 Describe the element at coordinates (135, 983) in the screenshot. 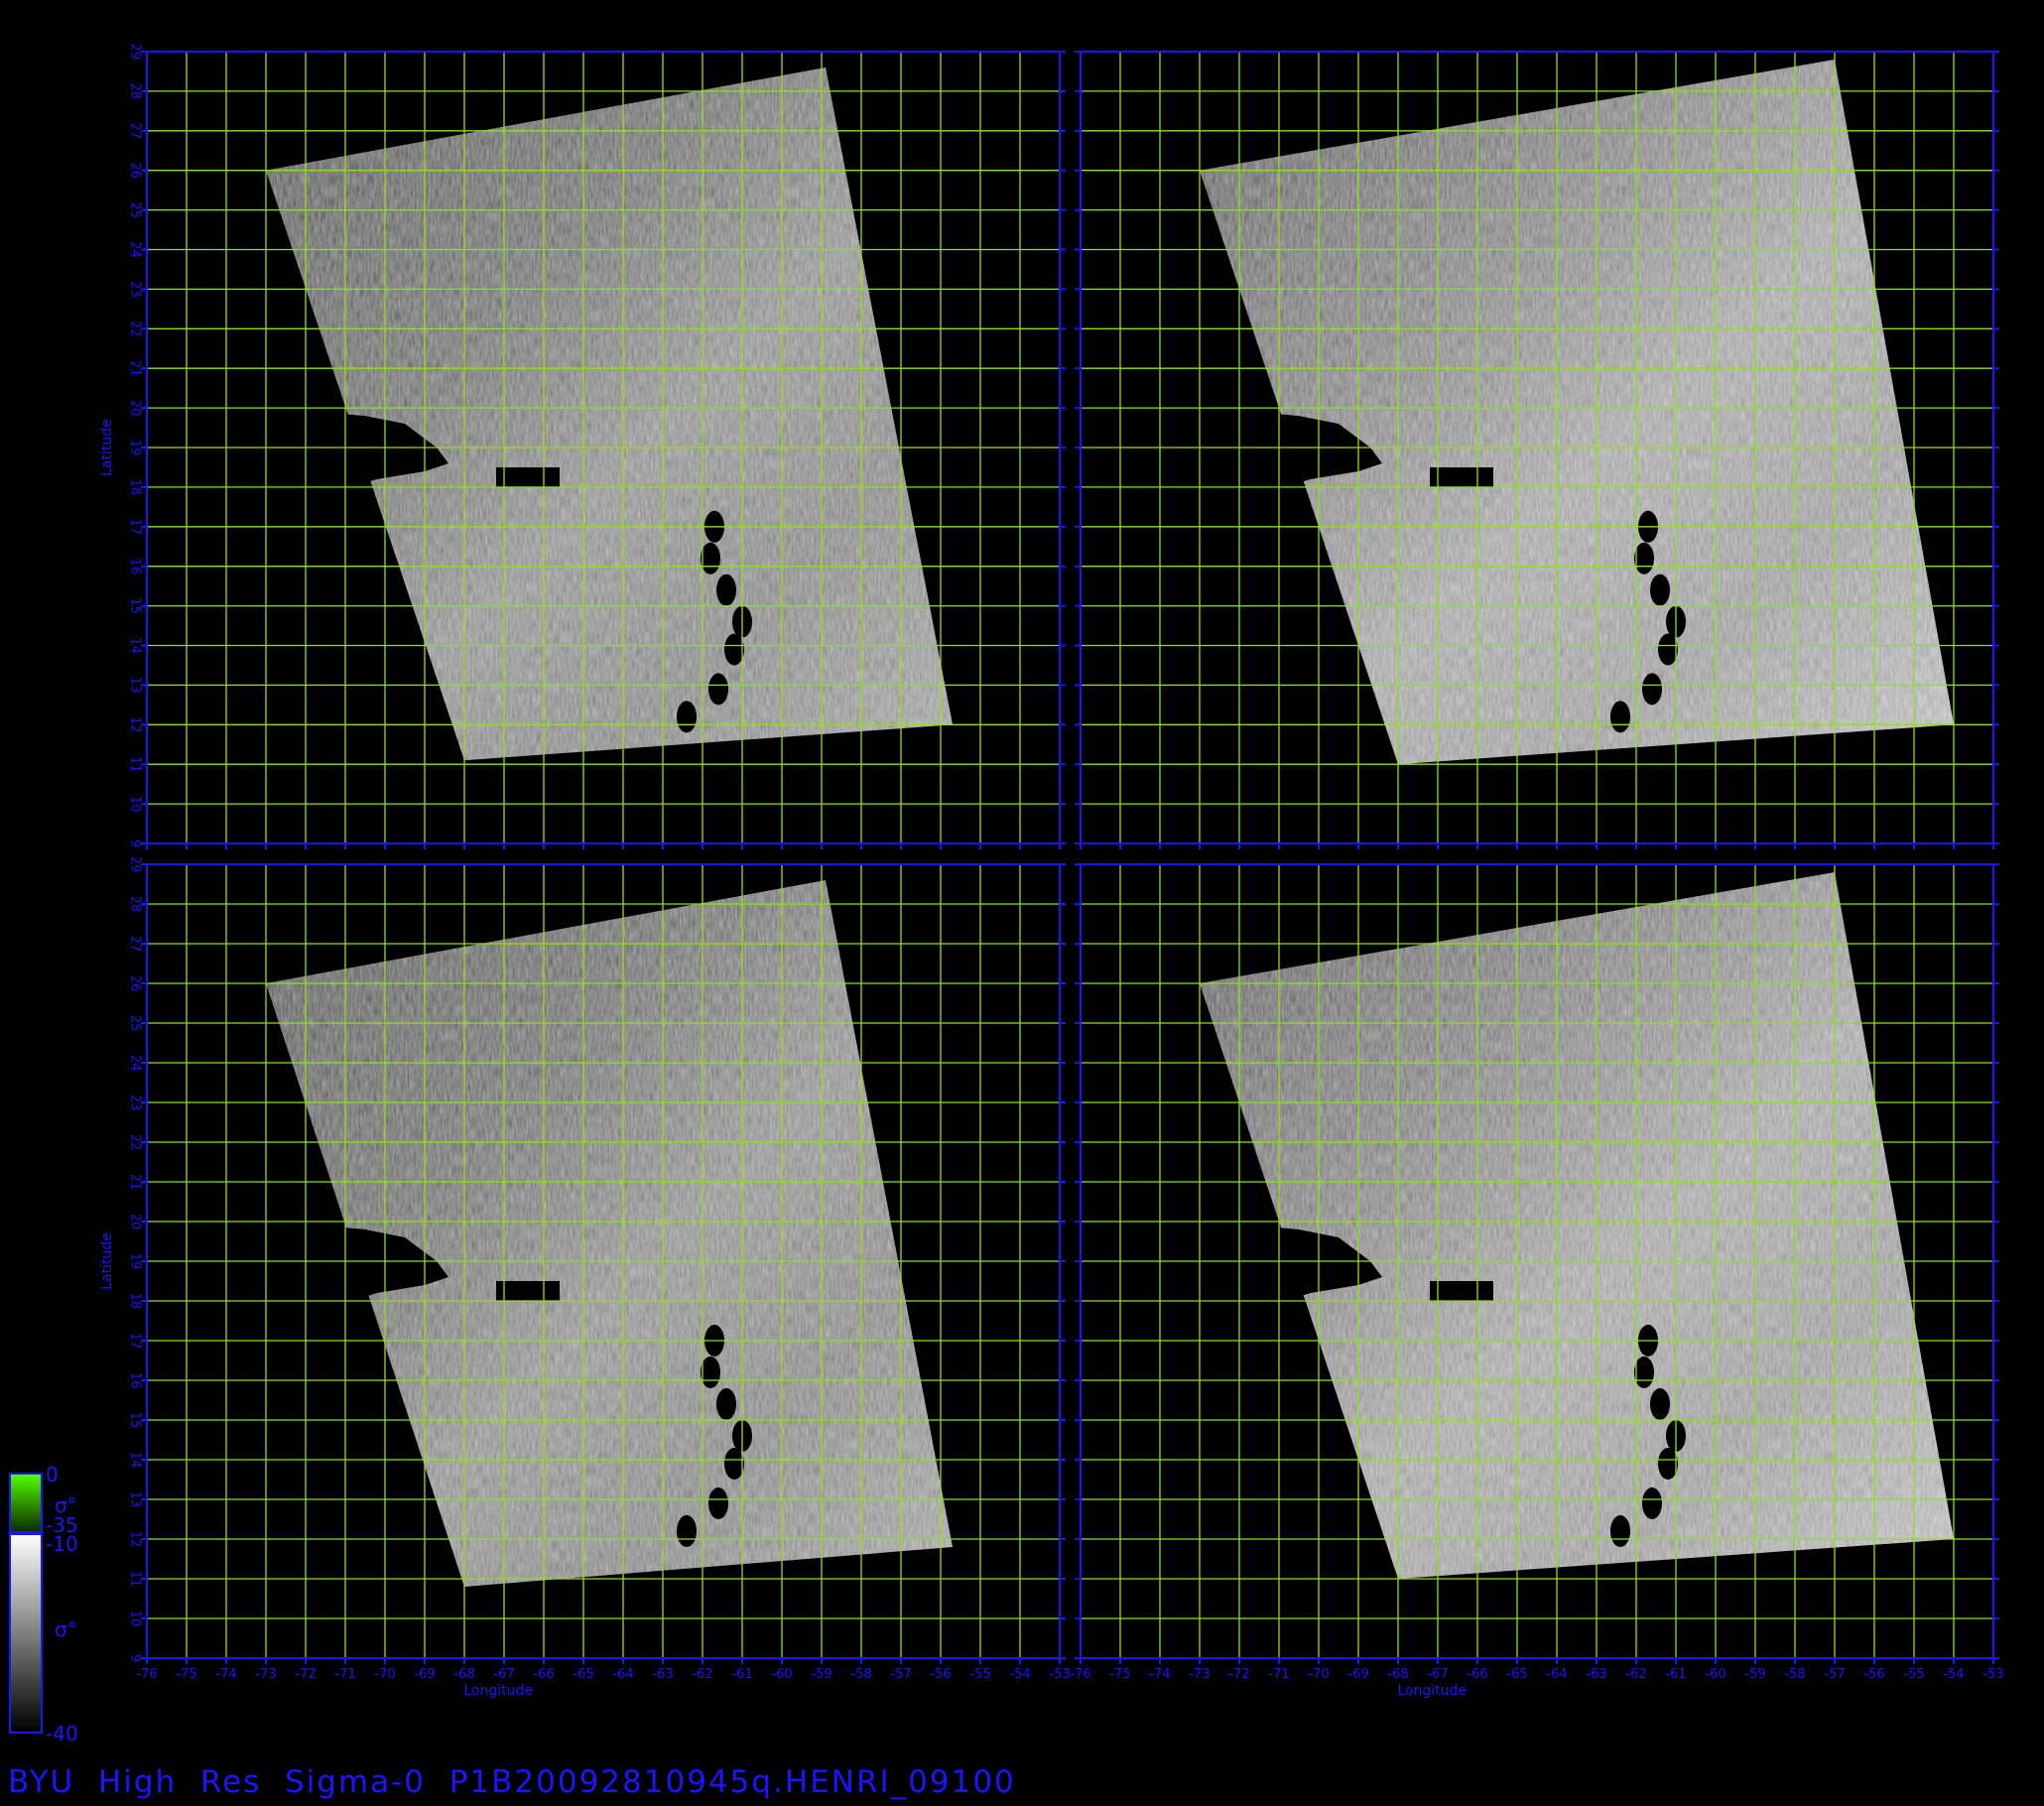

I see `y-tick-label: 26` at that location.